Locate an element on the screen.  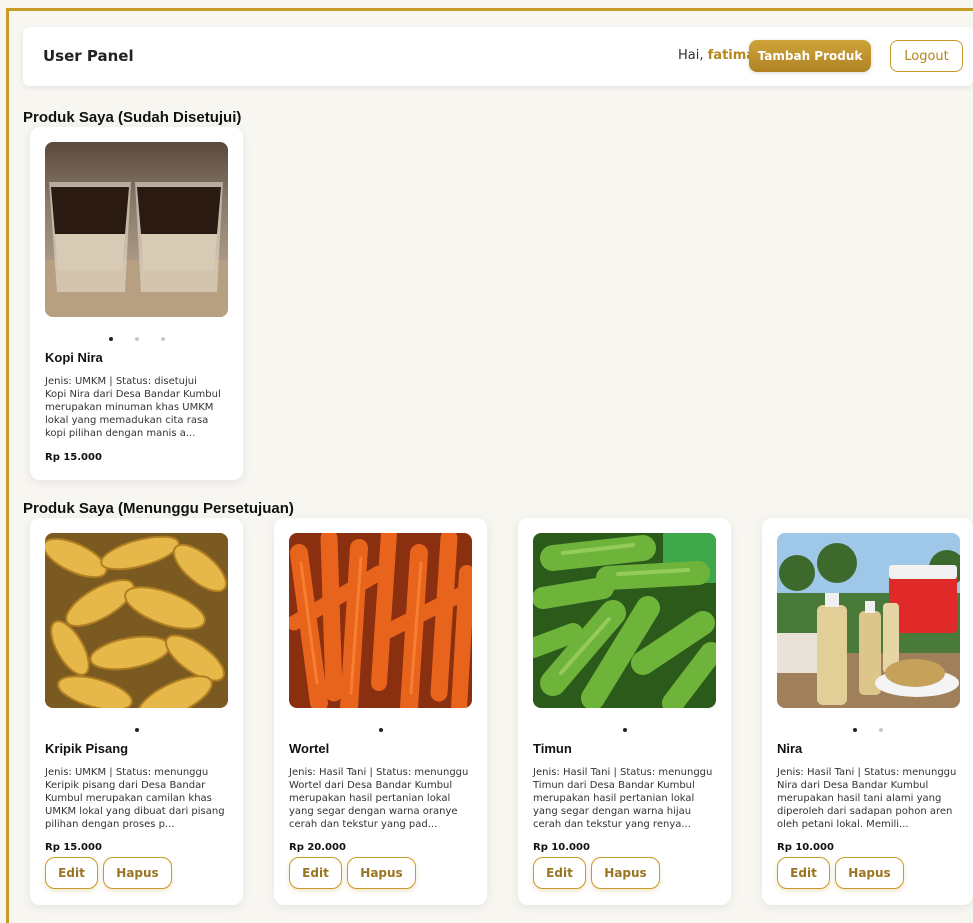
greeting-text: Hai, is located at coordinates (691, 55).